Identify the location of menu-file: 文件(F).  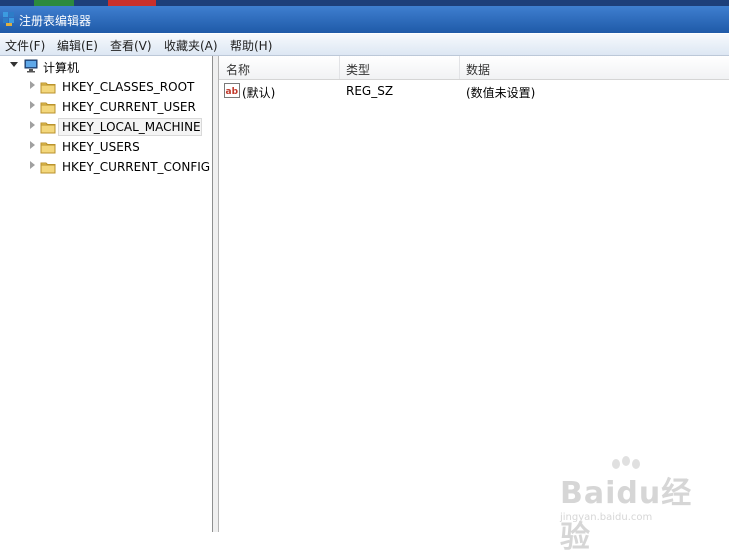
(25, 45).